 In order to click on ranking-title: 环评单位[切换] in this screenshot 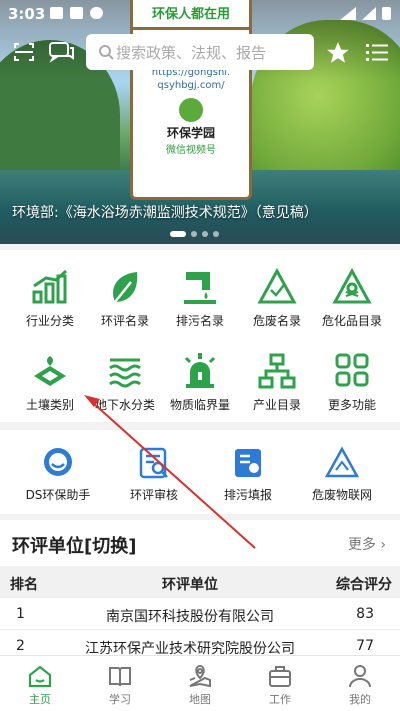, I will do `click(74, 545)`.